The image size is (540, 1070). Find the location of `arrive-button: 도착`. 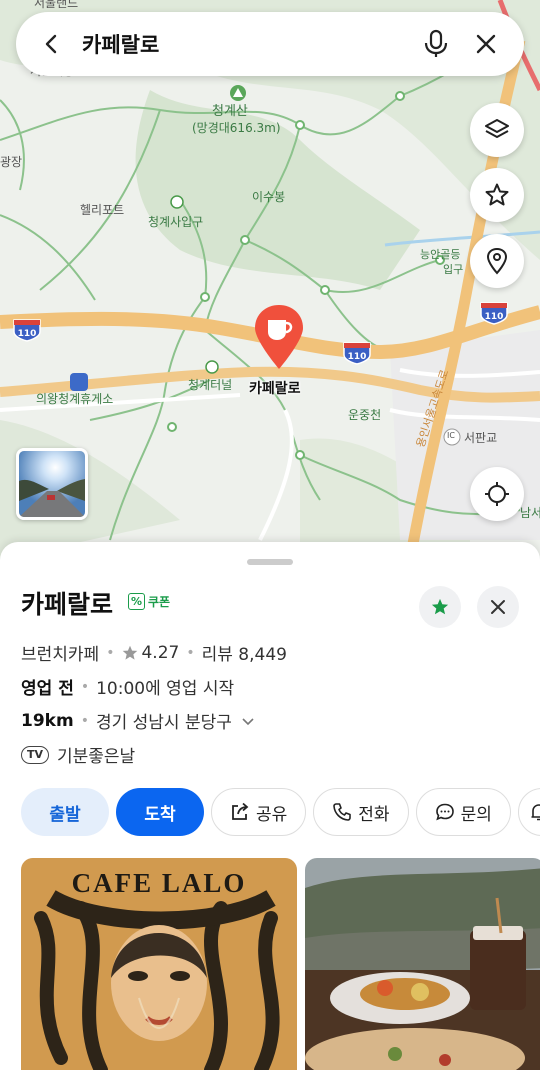

arrive-button: 도착 is located at coordinates (160, 812).